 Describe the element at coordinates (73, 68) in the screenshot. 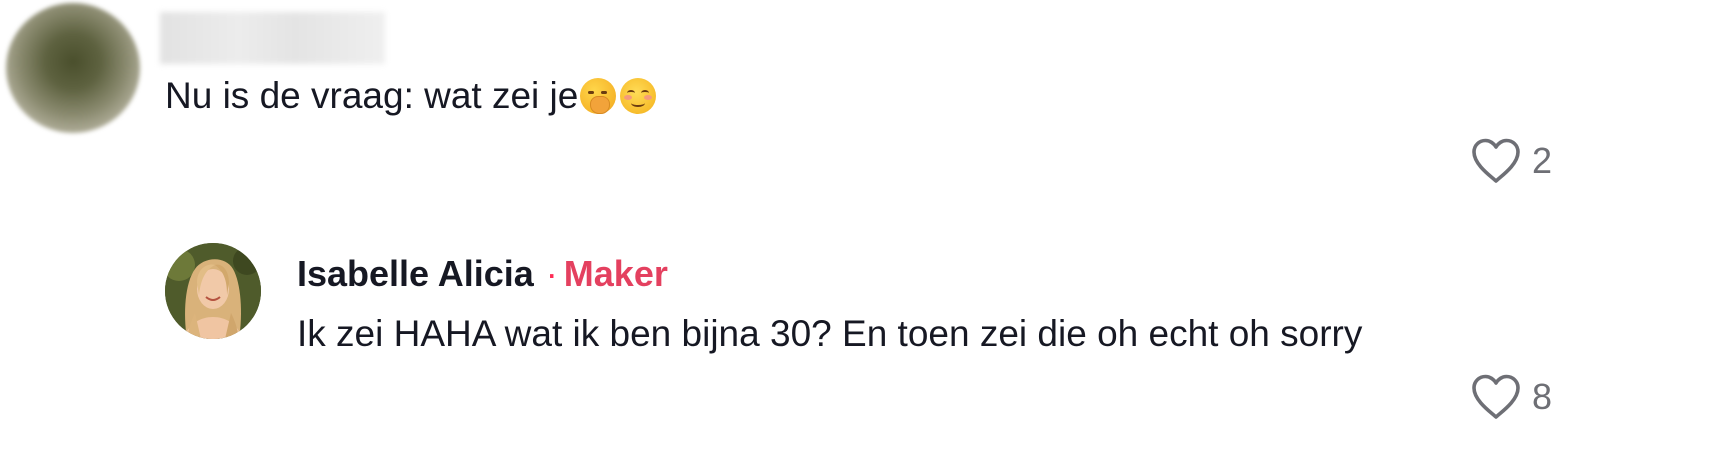

I see `commenter-avatar` at that location.